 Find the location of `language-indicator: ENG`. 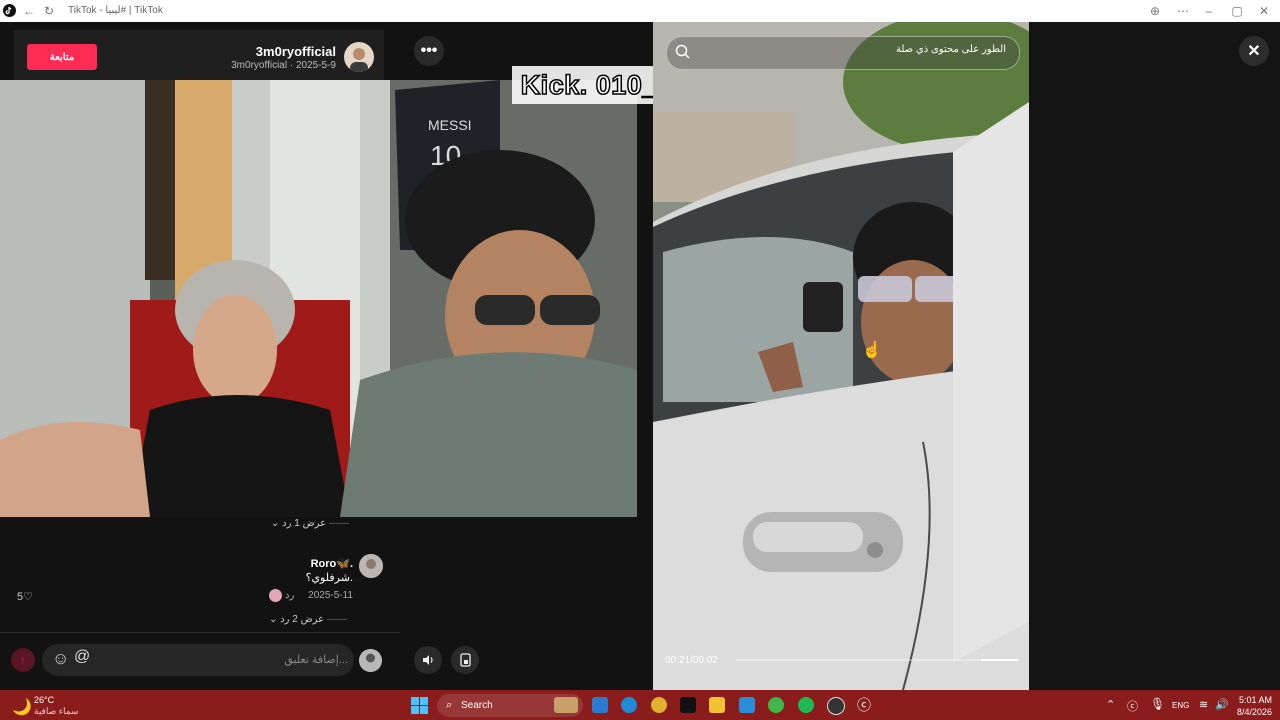

language-indicator: ENG is located at coordinates (1180, 705).